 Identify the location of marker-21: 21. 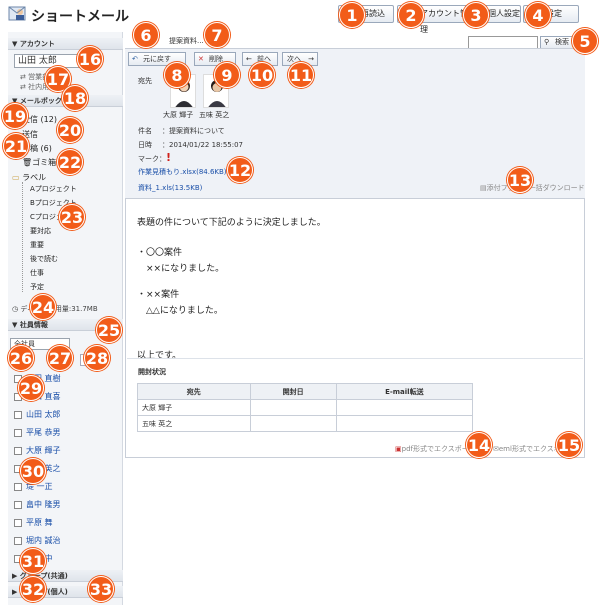
(16, 146).